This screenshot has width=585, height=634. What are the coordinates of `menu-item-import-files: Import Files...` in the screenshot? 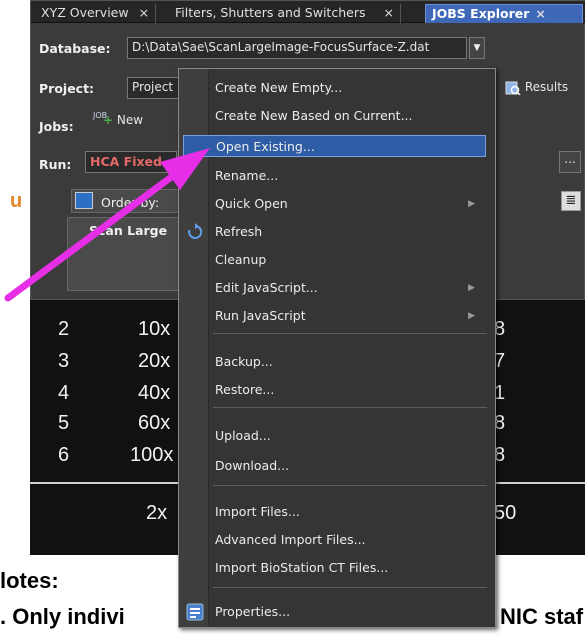 It's located at (350, 512).